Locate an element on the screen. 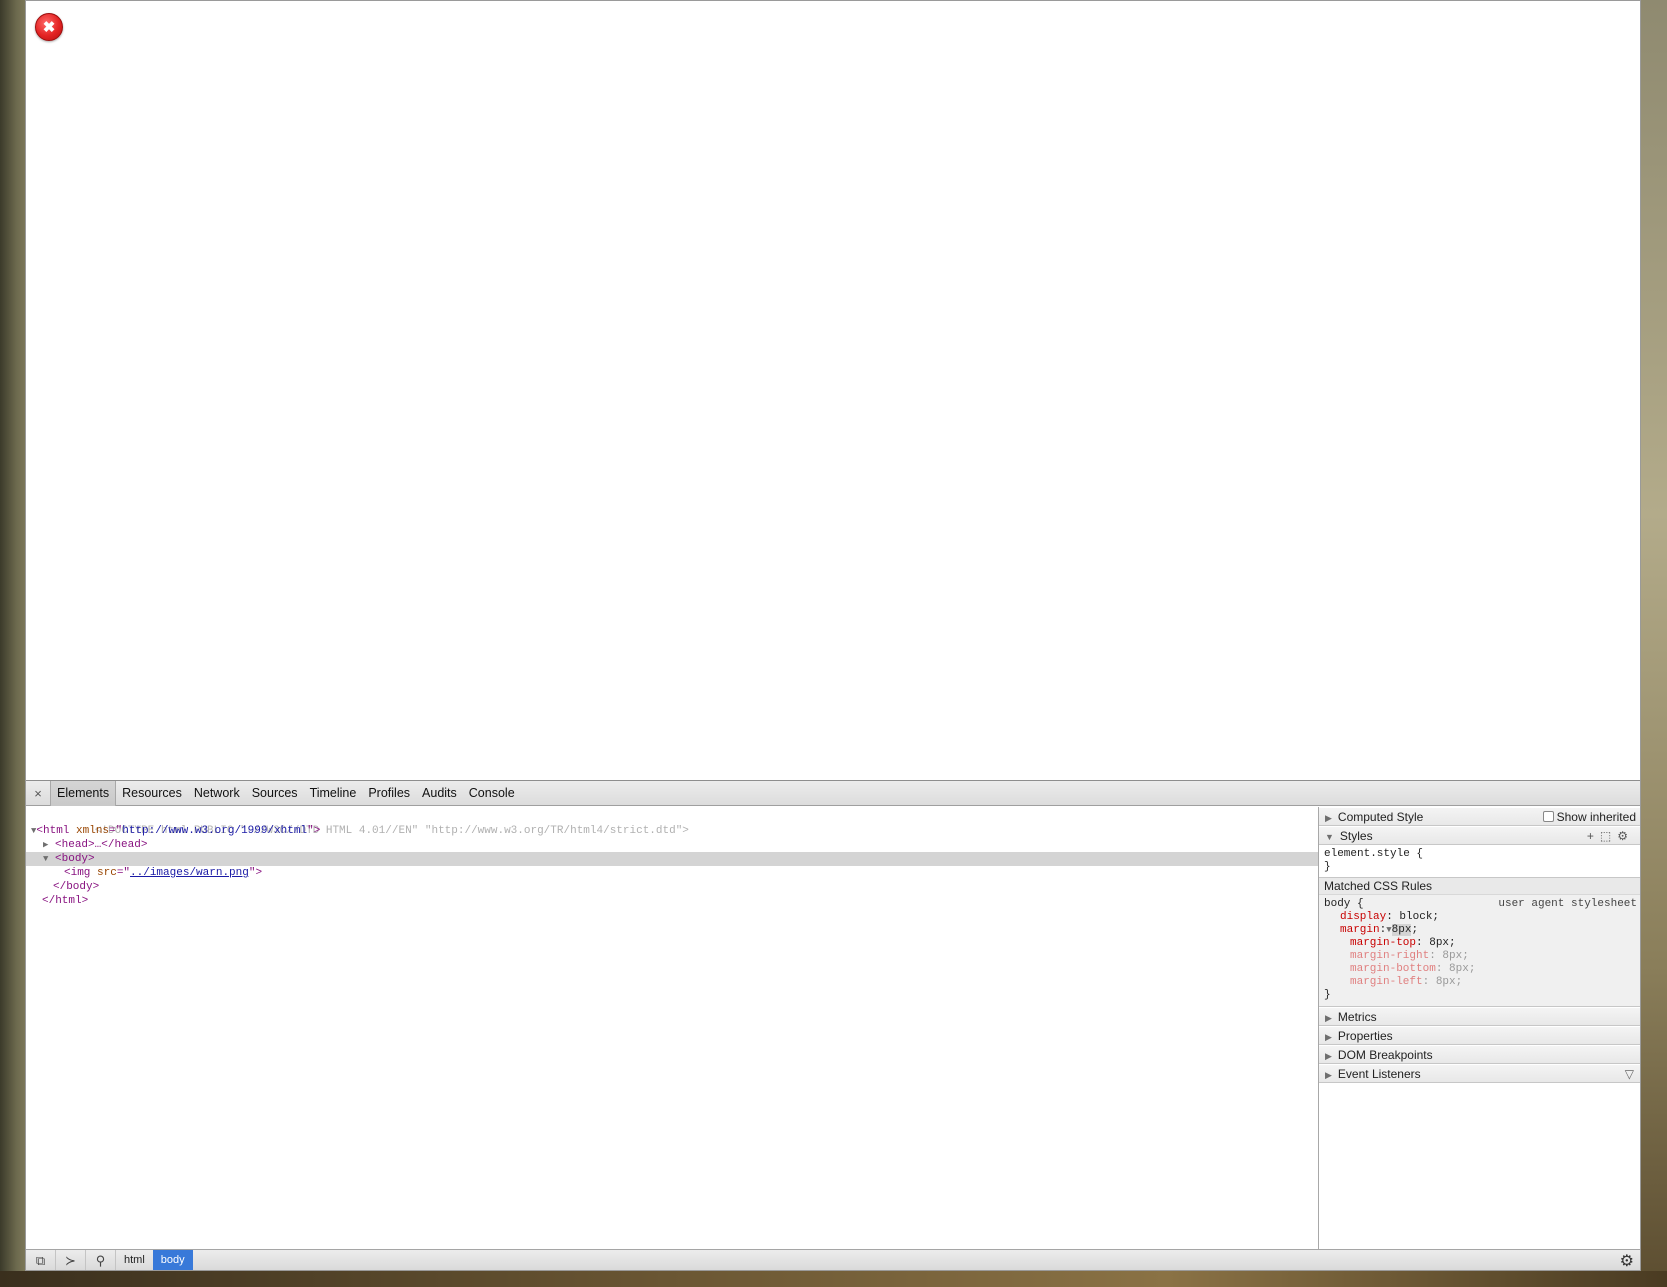  section-title: Computed Style is located at coordinates (1380, 817).